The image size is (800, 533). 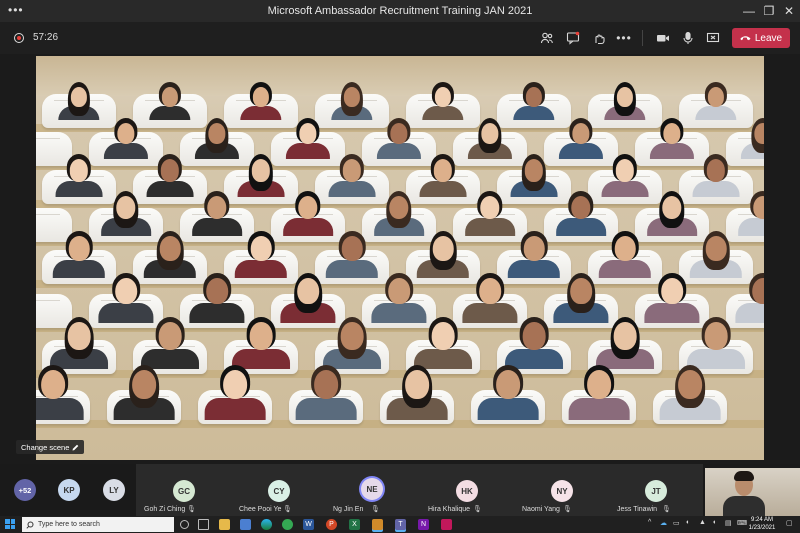 I want to click on powerpoint-icon: P, so click(x=331, y=524).